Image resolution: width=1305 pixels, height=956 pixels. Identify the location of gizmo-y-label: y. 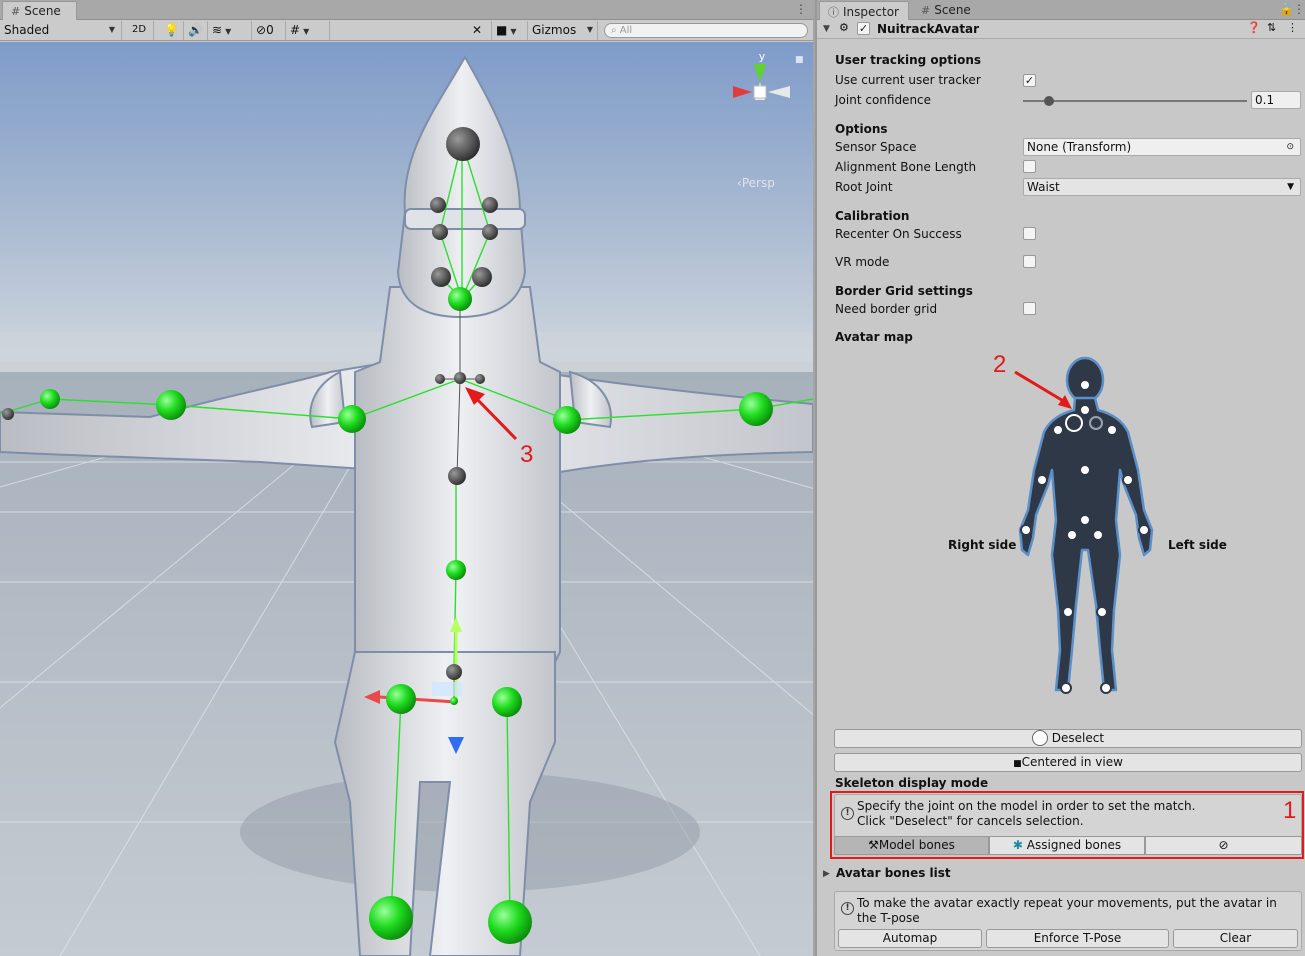
(762, 56).